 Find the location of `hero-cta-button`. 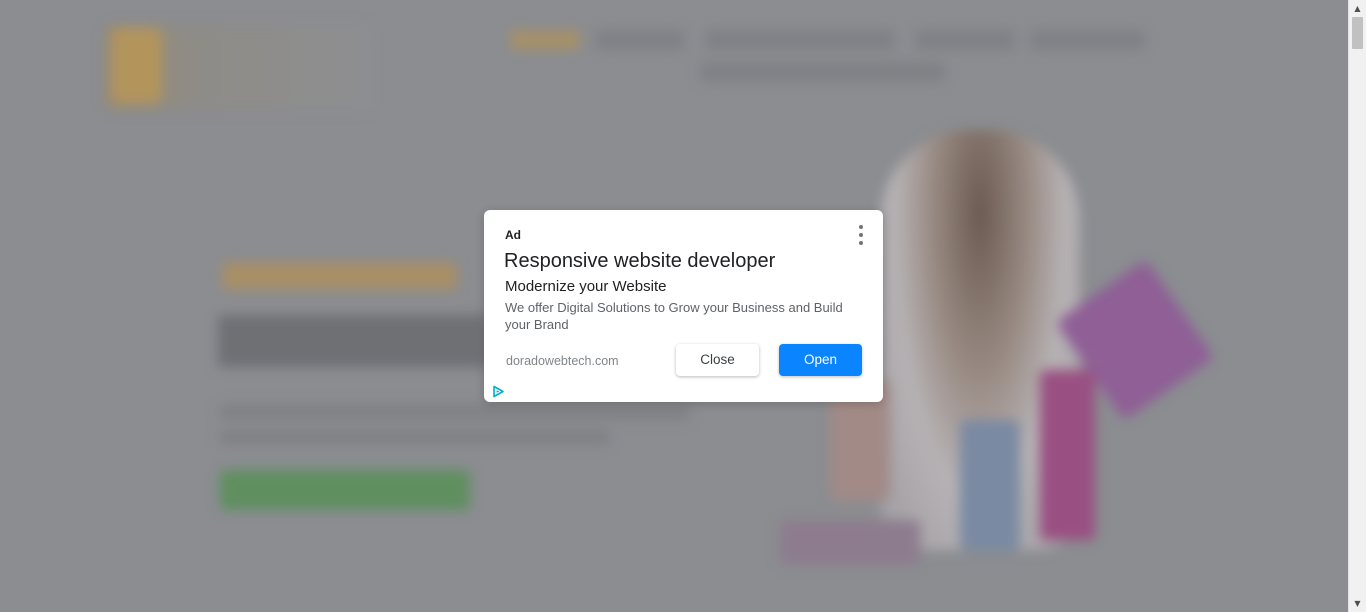

hero-cta-button is located at coordinates (345, 490).